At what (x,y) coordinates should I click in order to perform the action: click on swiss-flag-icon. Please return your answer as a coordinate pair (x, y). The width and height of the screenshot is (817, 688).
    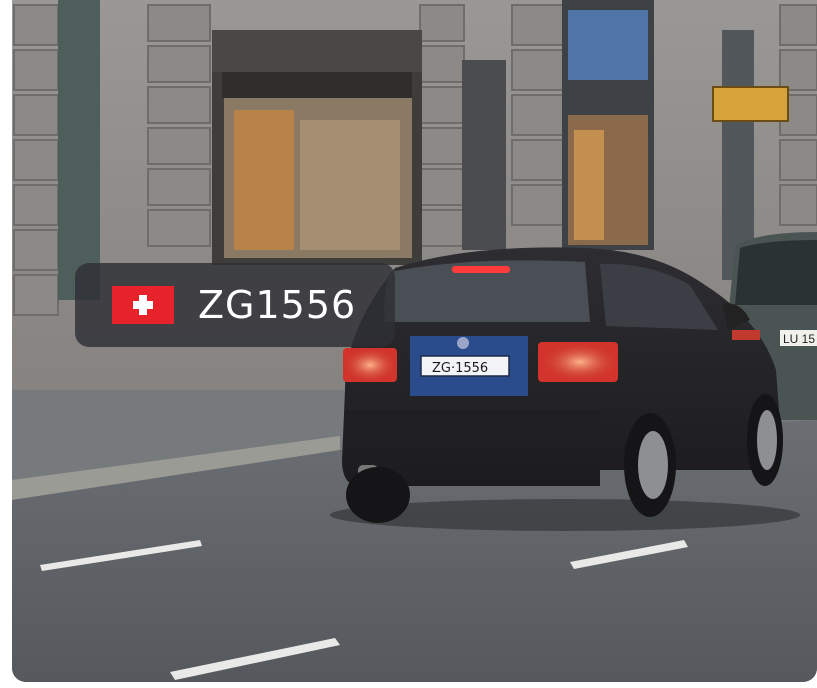
    Looking at the image, I should click on (143, 305).